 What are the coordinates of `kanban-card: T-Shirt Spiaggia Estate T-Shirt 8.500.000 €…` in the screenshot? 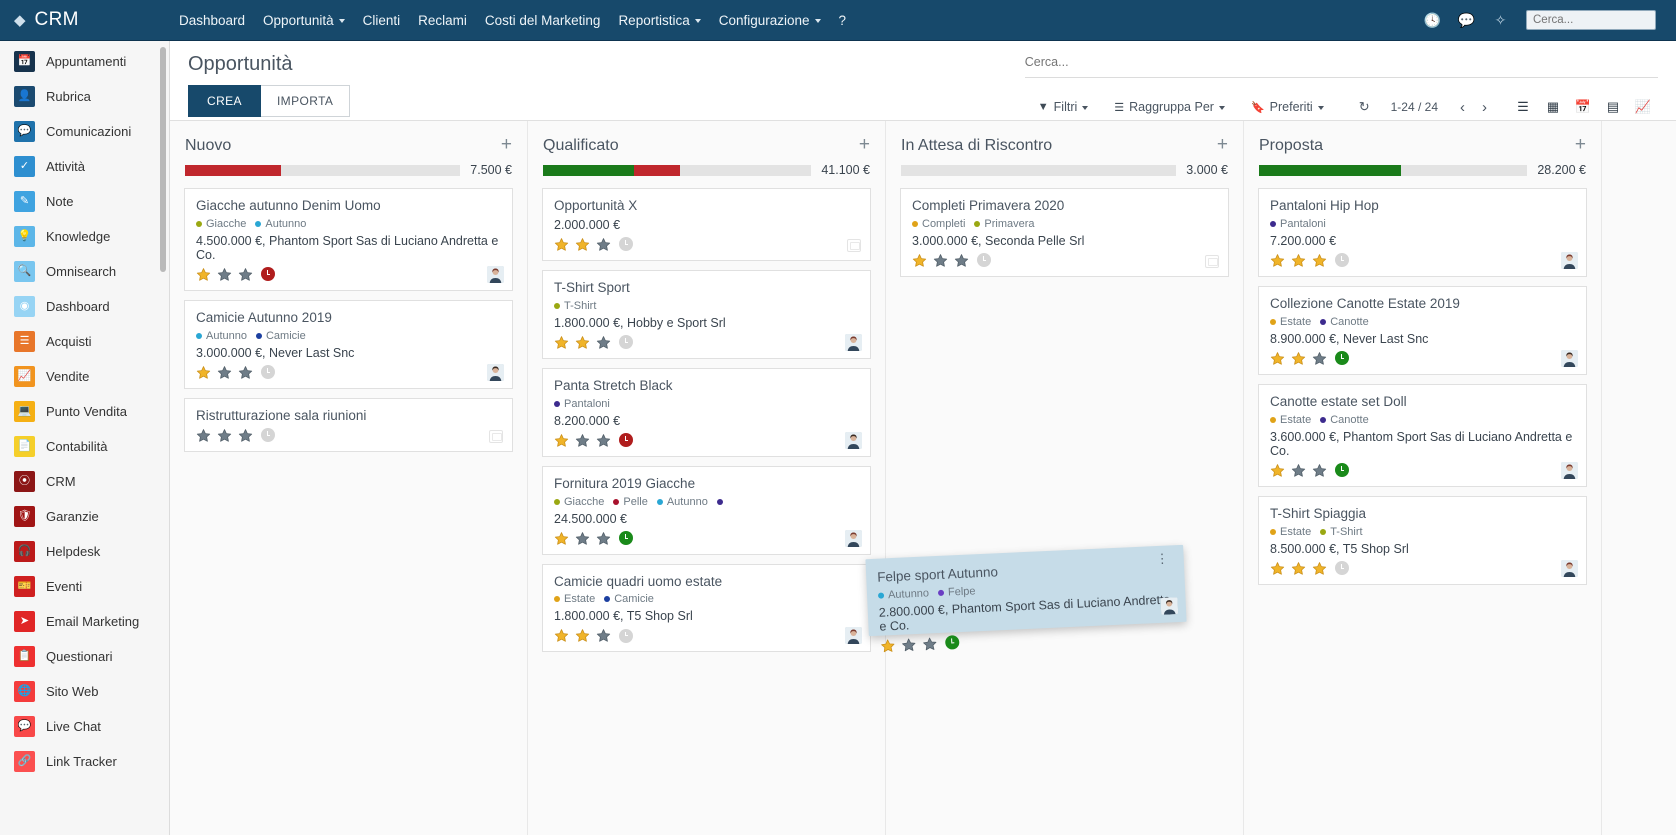 It's located at (1422, 540).